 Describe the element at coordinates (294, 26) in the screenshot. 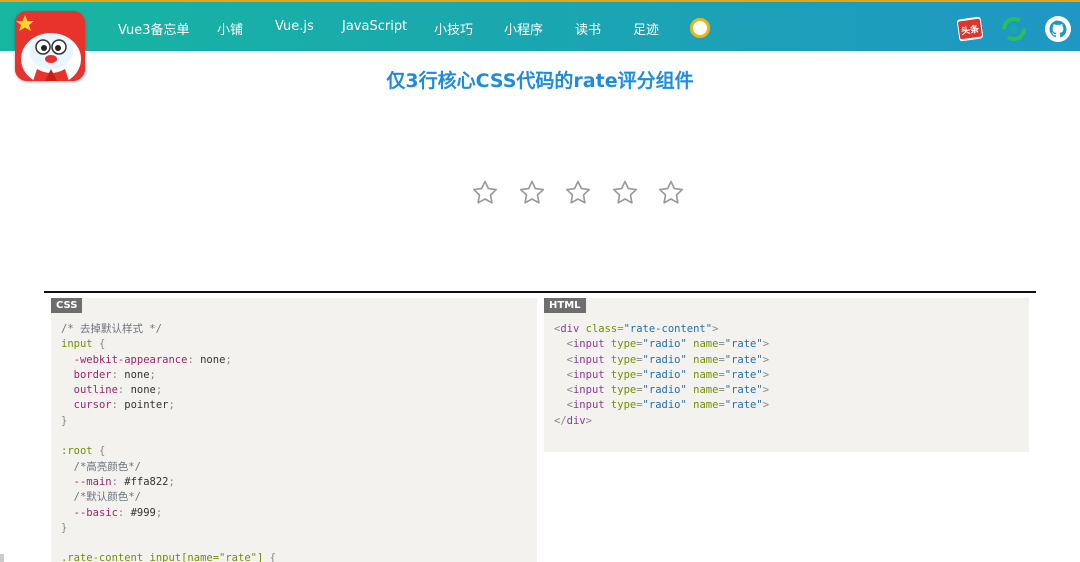

I see `nav-item-vuejs: Vue.js` at that location.